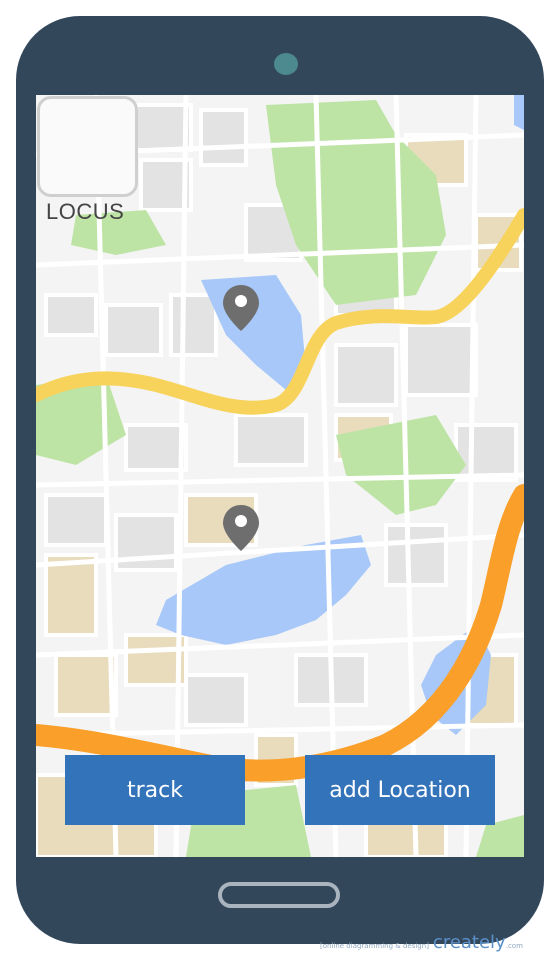  Describe the element at coordinates (514, 946) in the screenshot. I see `watermark-tld: .com` at that location.